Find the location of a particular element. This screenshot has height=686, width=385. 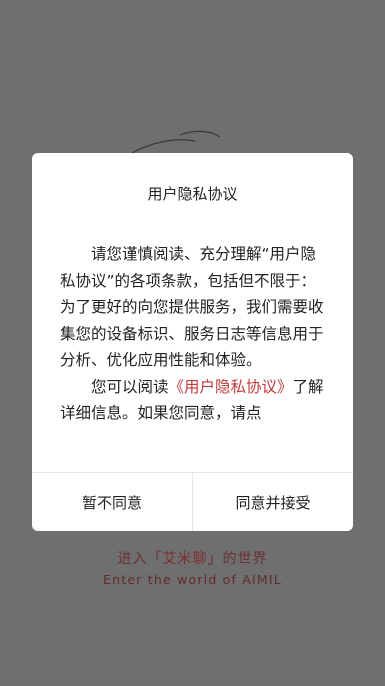

accept-button: 同意并接受 is located at coordinates (272, 502).